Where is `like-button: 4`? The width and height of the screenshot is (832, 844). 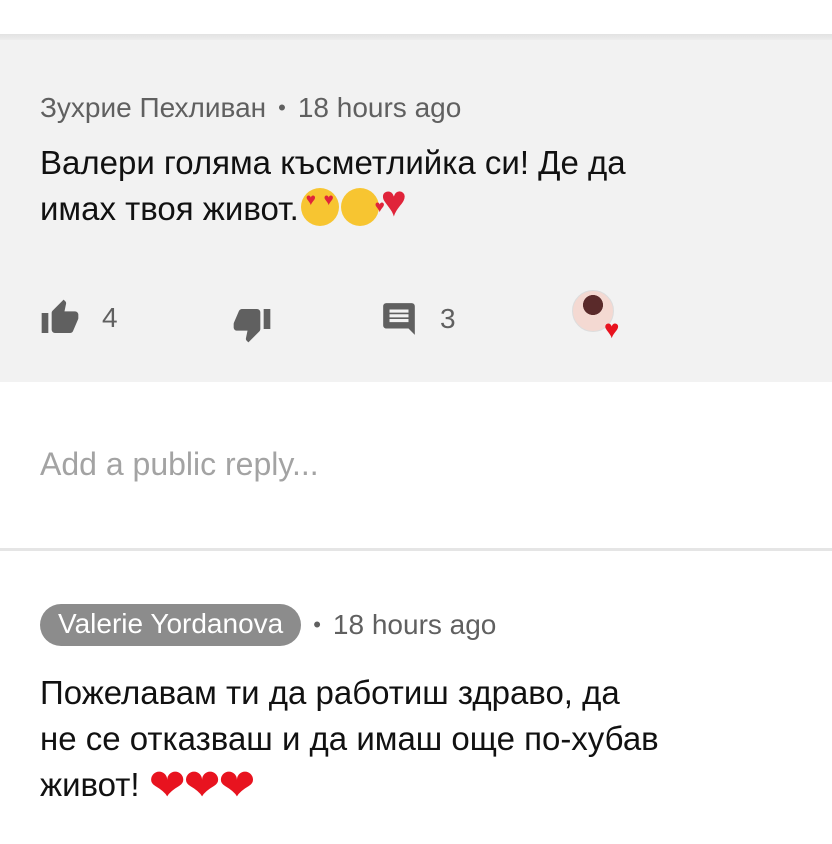 like-button: 4 is located at coordinates (79, 318).